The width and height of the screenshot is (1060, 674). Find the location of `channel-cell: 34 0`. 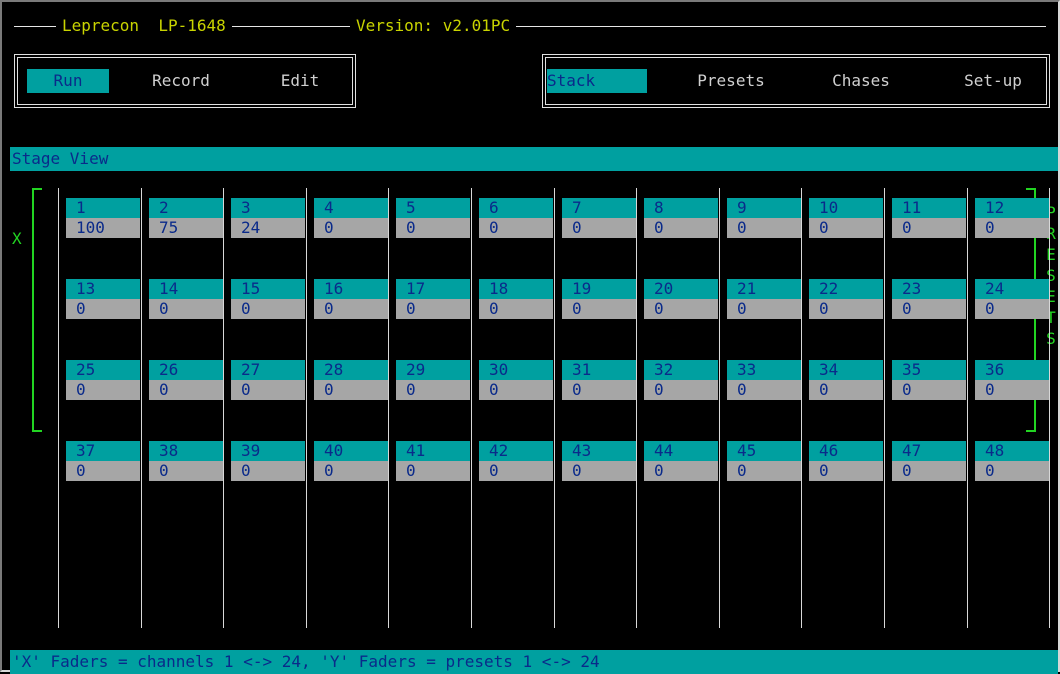

channel-cell: 34 0 is located at coordinates (846, 380).